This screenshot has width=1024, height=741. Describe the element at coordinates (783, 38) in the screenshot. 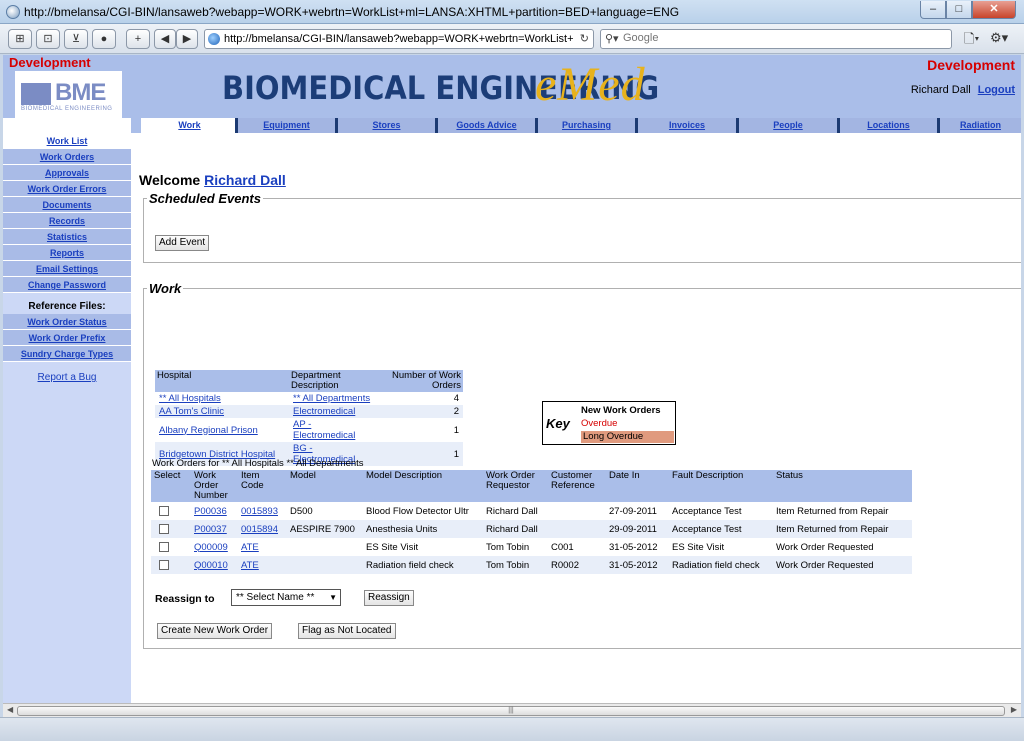

I see `search-input` at that location.